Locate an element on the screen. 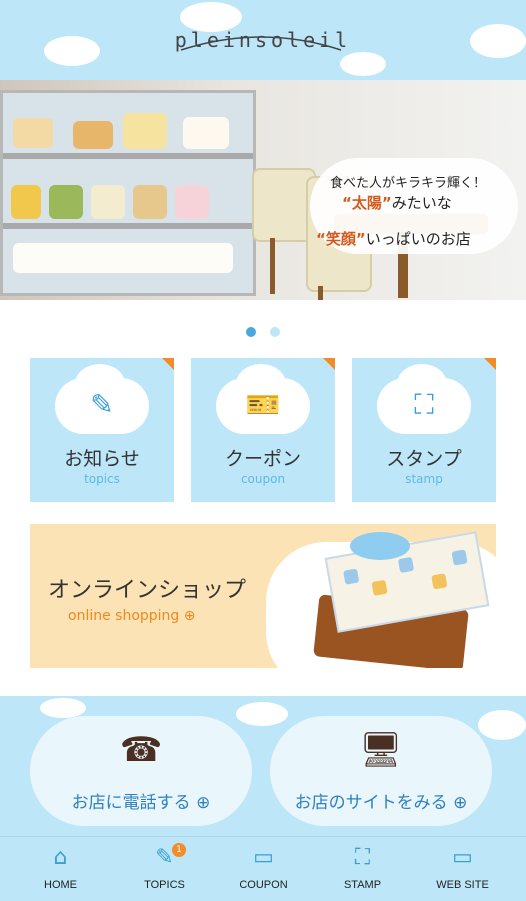 This screenshot has height=901, width=526. monitor-icon: ▭ is located at coordinates (462, 857).